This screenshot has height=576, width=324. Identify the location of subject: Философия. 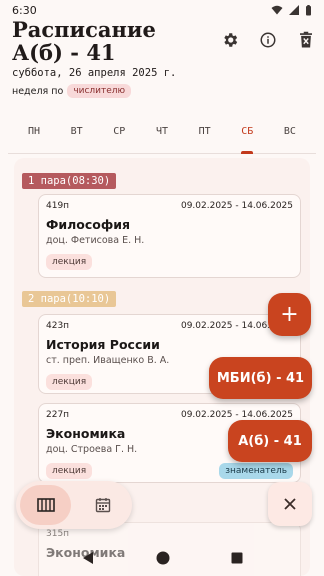
(88, 224).